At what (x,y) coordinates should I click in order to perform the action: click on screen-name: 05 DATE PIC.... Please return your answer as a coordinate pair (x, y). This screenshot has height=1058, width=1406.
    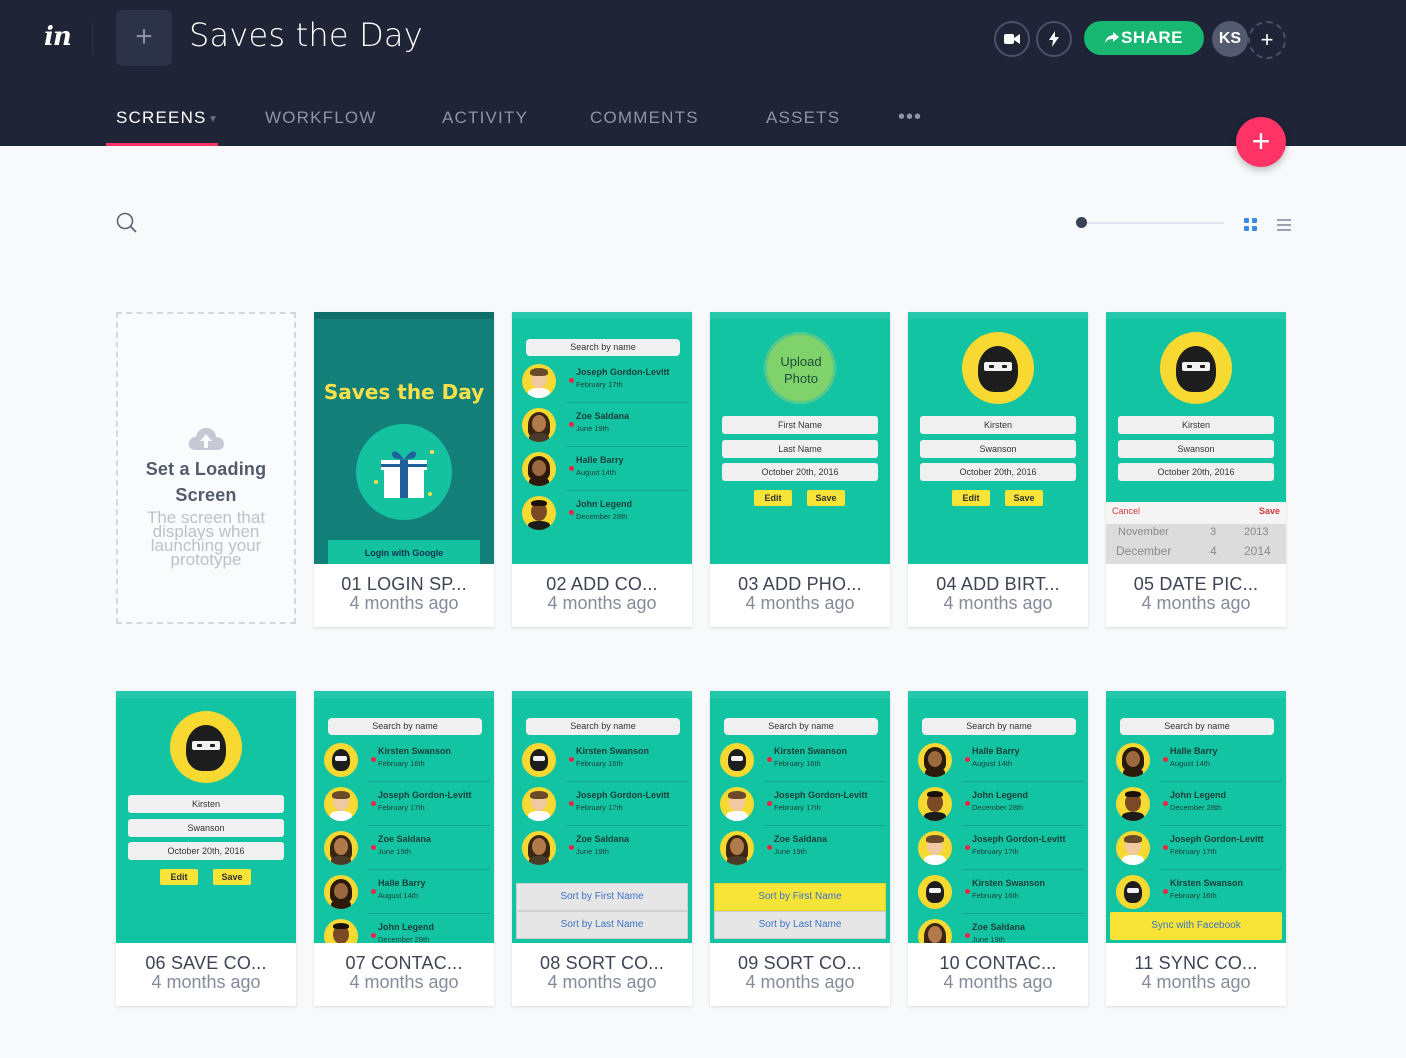
    Looking at the image, I should click on (1196, 584).